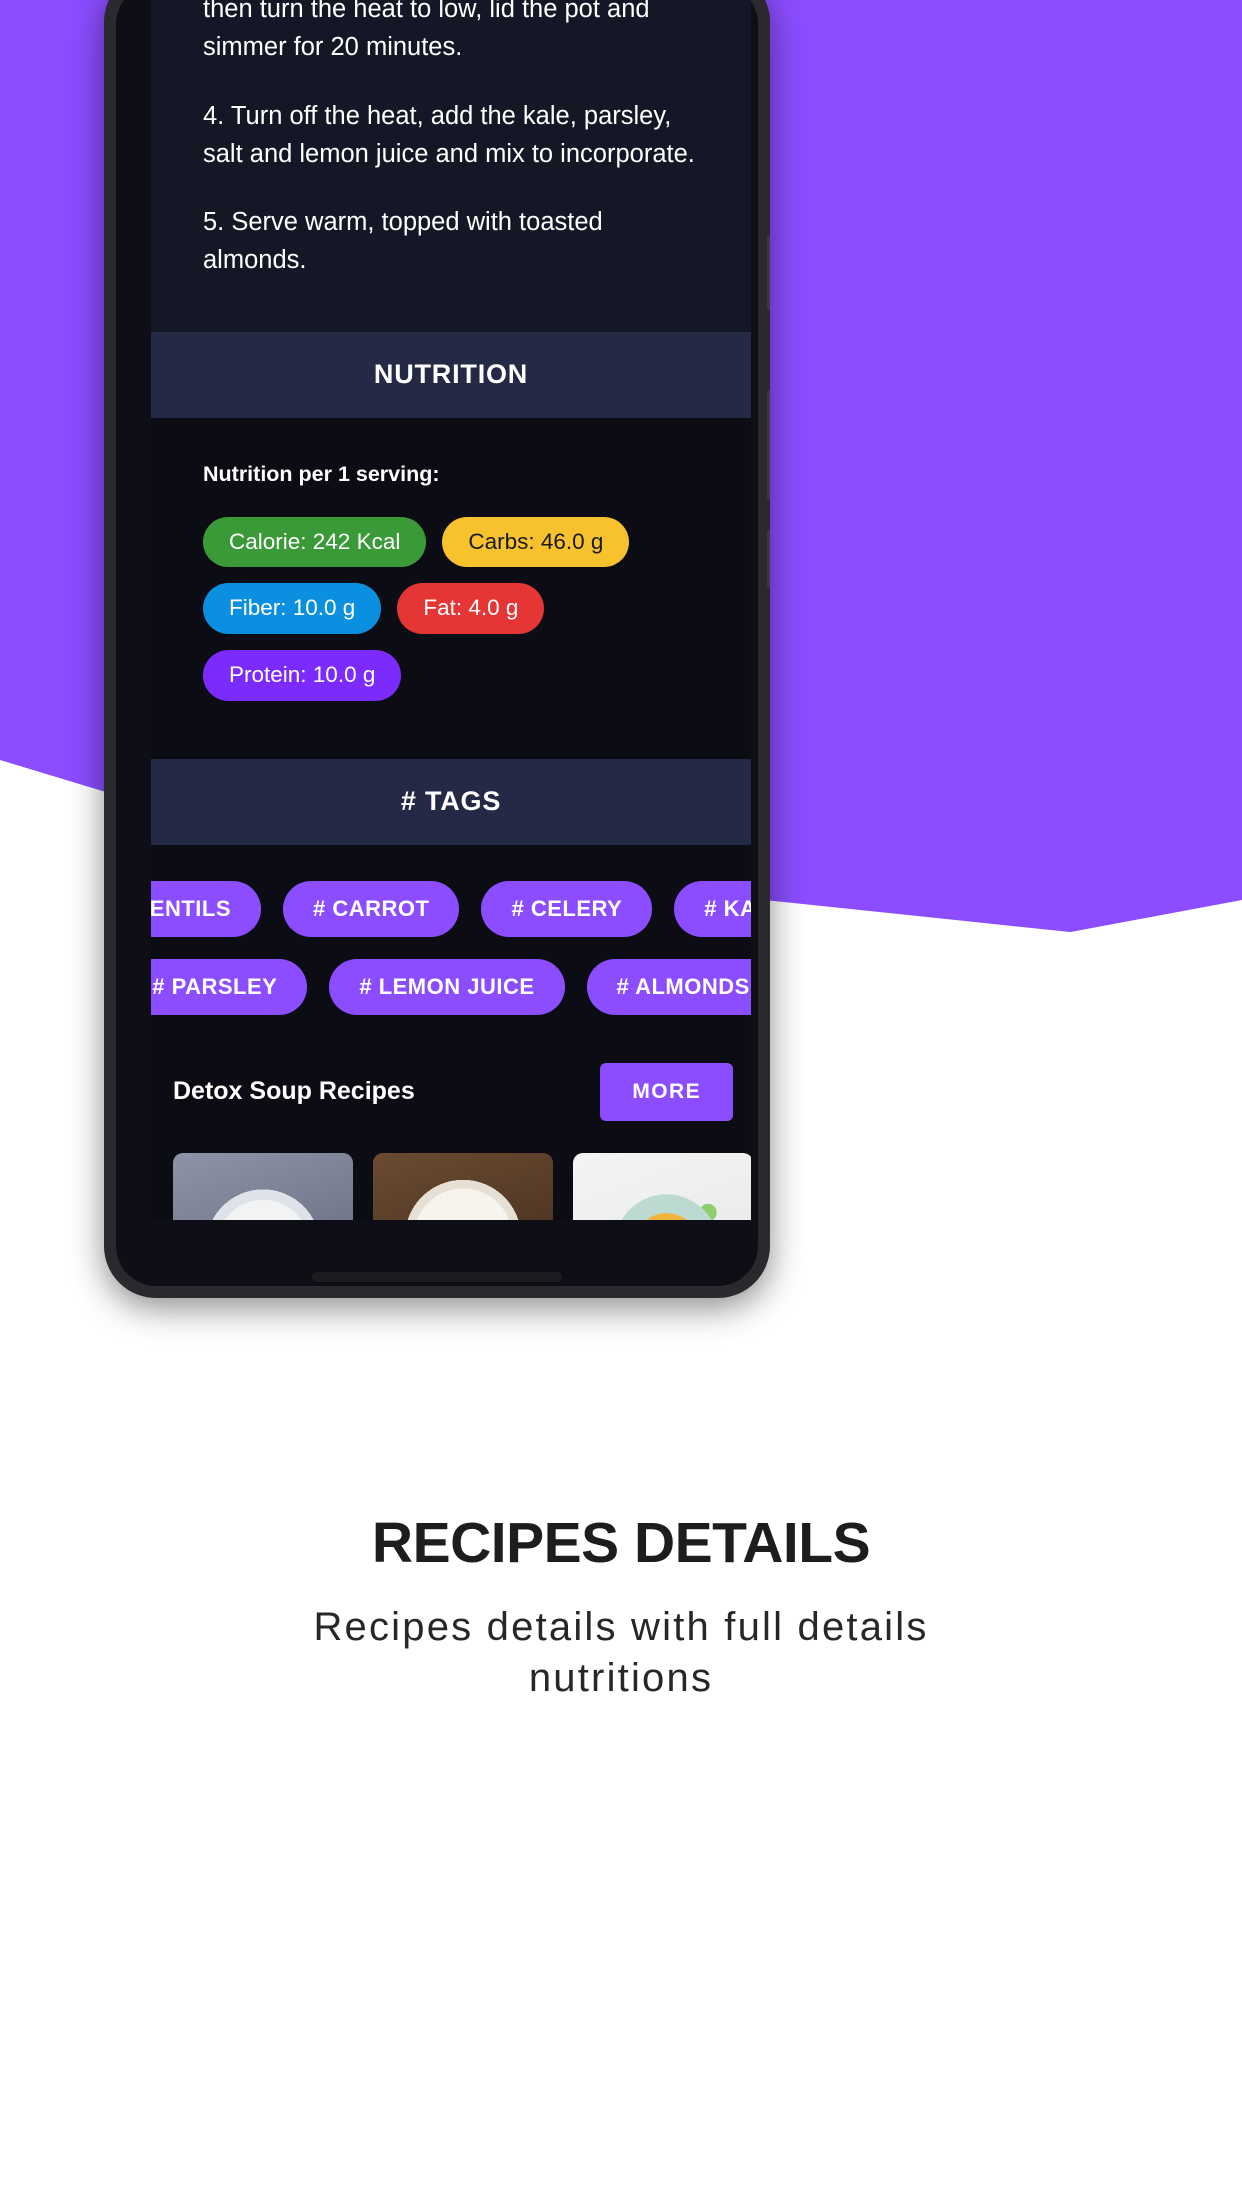 This screenshot has height=2208, width=1242. I want to click on tag-row: # LENTILS # CARROT # CELERY # KALE, so click(451, 908).